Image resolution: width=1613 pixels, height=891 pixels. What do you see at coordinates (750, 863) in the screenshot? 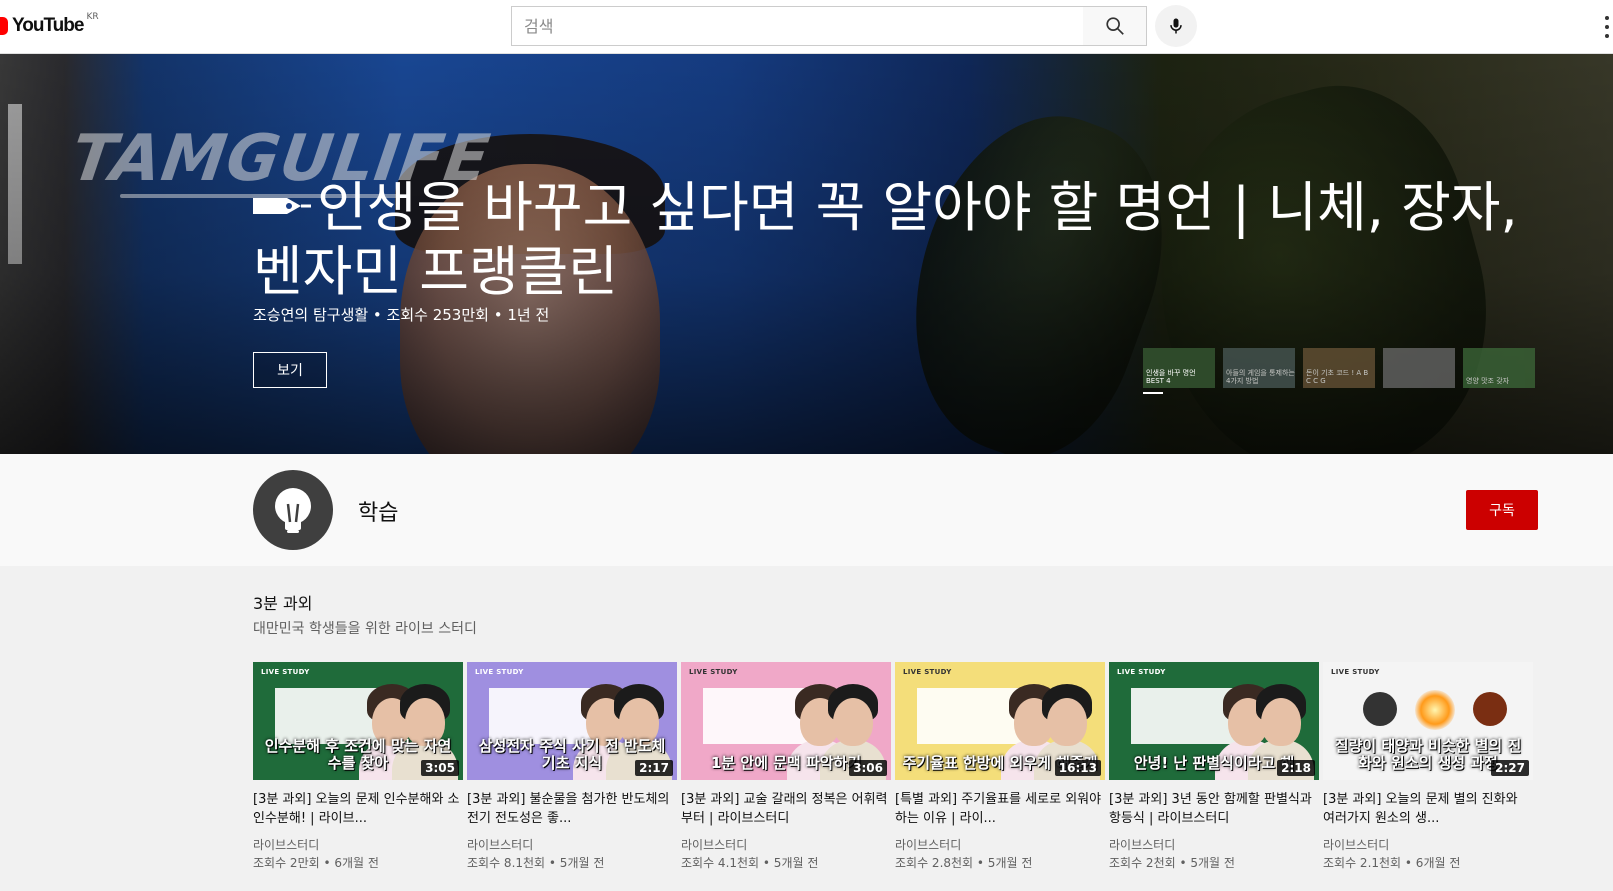
I see `video-meta: 조회수 4.1천회 • 5개월 전` at bounding box center [750, 863].